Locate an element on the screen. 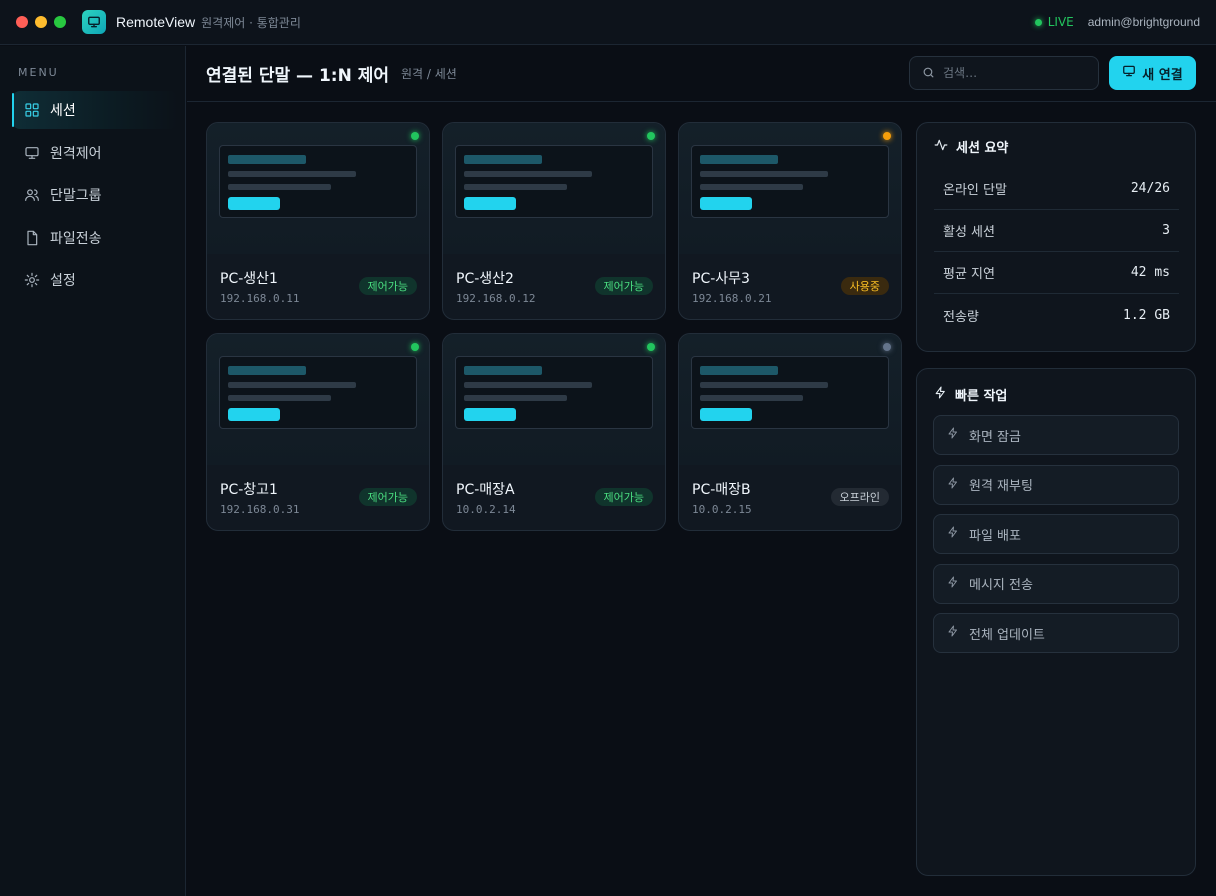  device-card: PC-생산1 192.168.0.11 제어가능 is located at coordinates (318, 221).